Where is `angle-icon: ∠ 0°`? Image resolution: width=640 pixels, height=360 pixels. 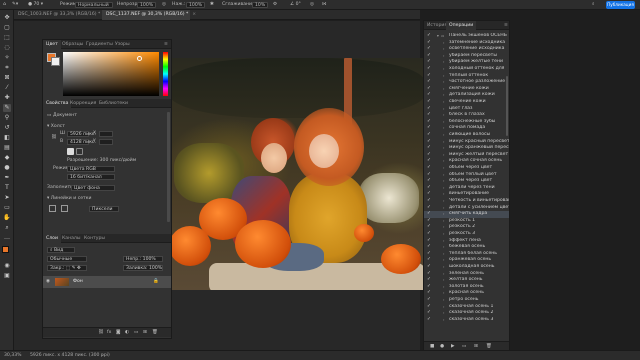
angle-icon: ∠ 0° is located at coordinates (295, 5).